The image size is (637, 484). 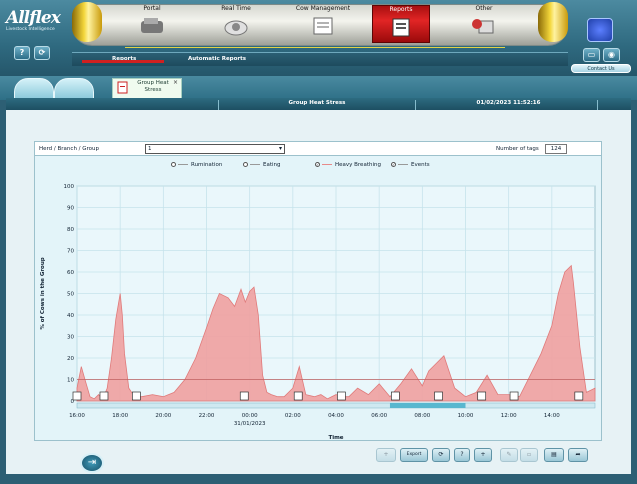 I want to click on chevron-down-icon: ▾, so click(x=280, y=148).